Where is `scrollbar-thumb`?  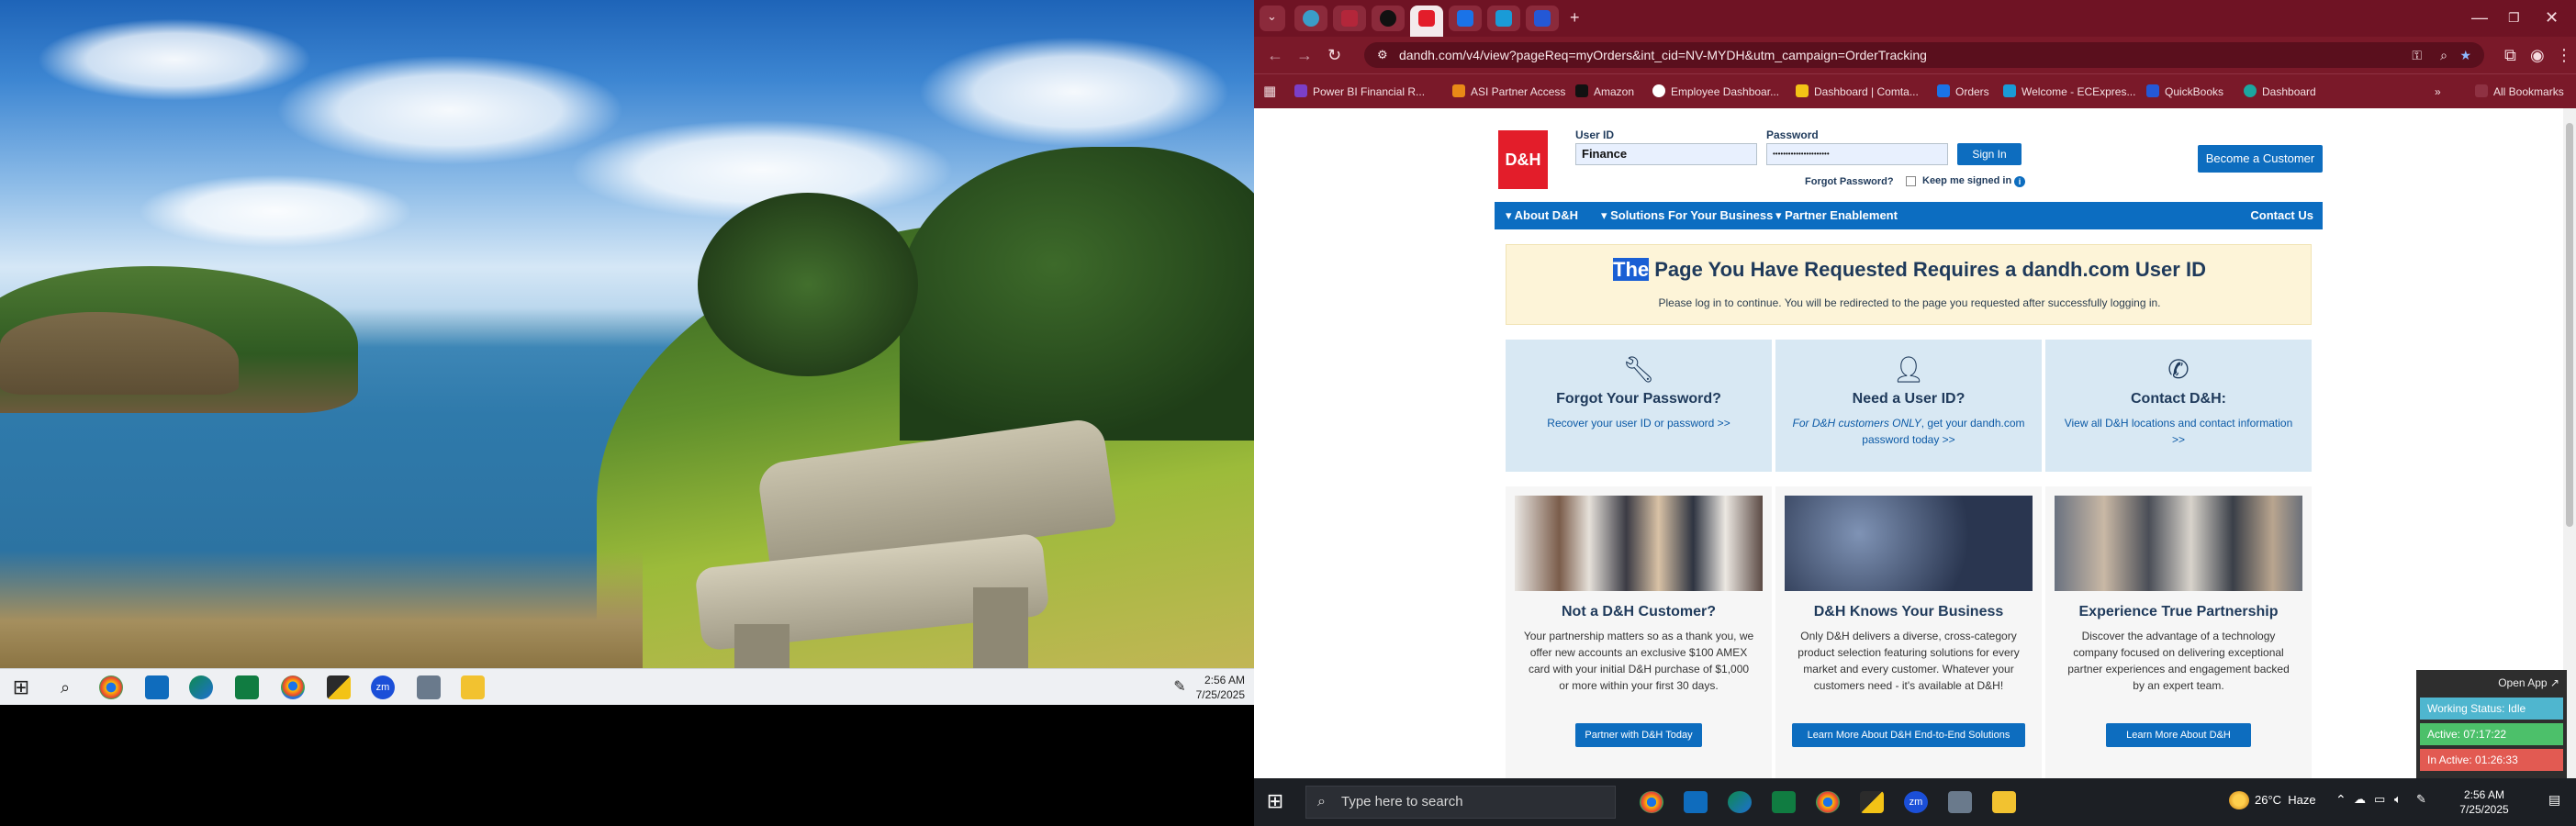 scrollbar-thumb is located at coordinates (2569, 325).